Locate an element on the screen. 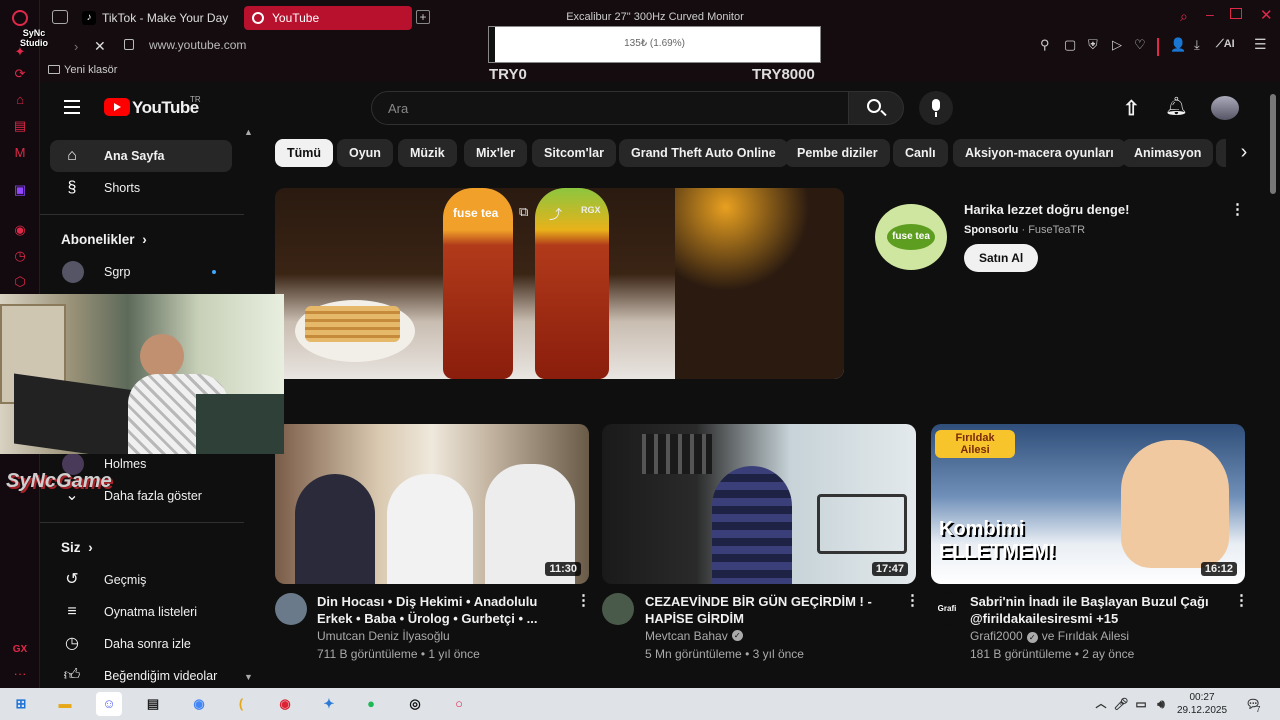 Image resolution: width=1280 pixels, height=720 pixels. search-tabs-icon: ⌕ is located at coordinates (1184, 16).